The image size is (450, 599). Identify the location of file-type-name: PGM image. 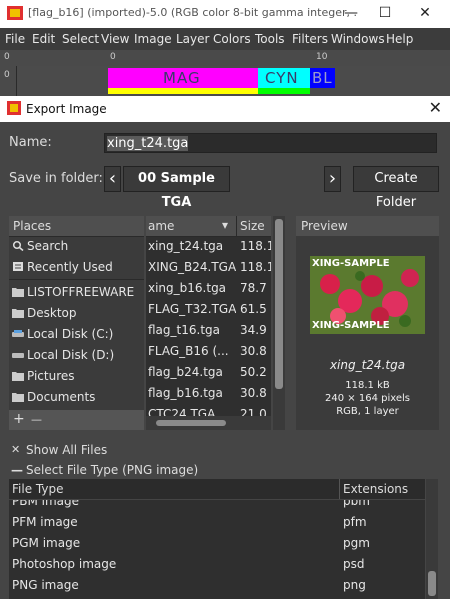
(46, 543).